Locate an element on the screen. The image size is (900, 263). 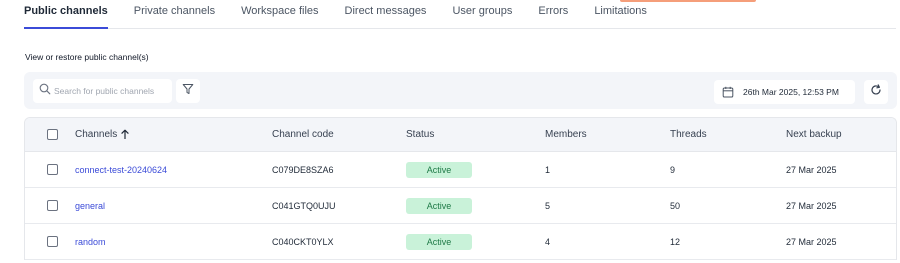
channel-link: general is located at coordinates (90, 205).